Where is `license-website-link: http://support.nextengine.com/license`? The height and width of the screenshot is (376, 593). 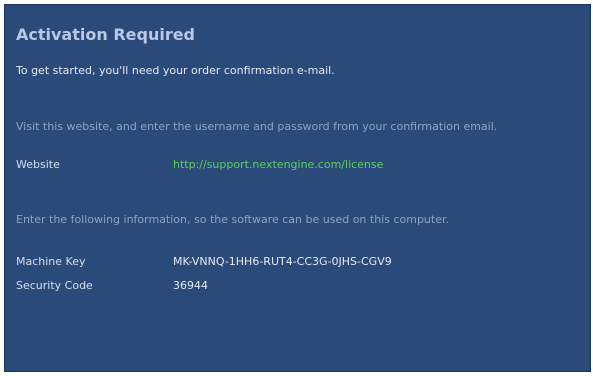
license-website-link: http://support.nextengine.com/license is located at coordinates (278, 164).